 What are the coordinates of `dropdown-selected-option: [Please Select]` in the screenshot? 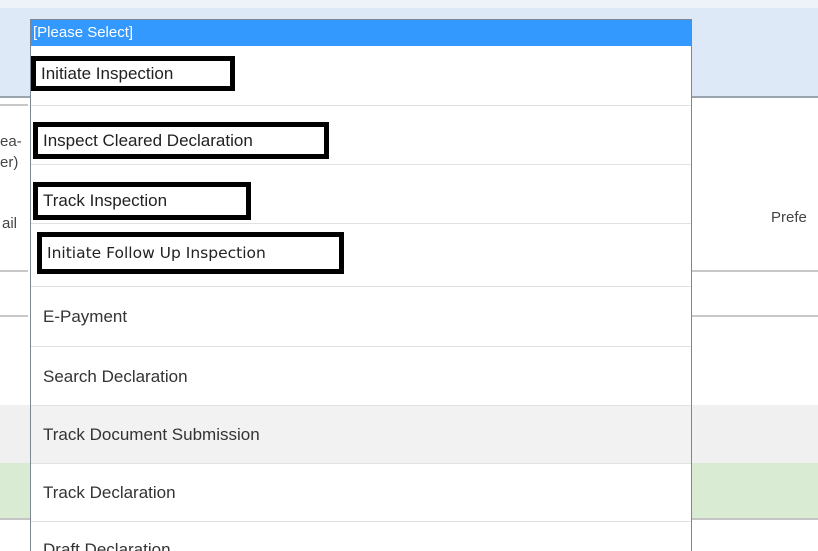 It's located at (361, 33).